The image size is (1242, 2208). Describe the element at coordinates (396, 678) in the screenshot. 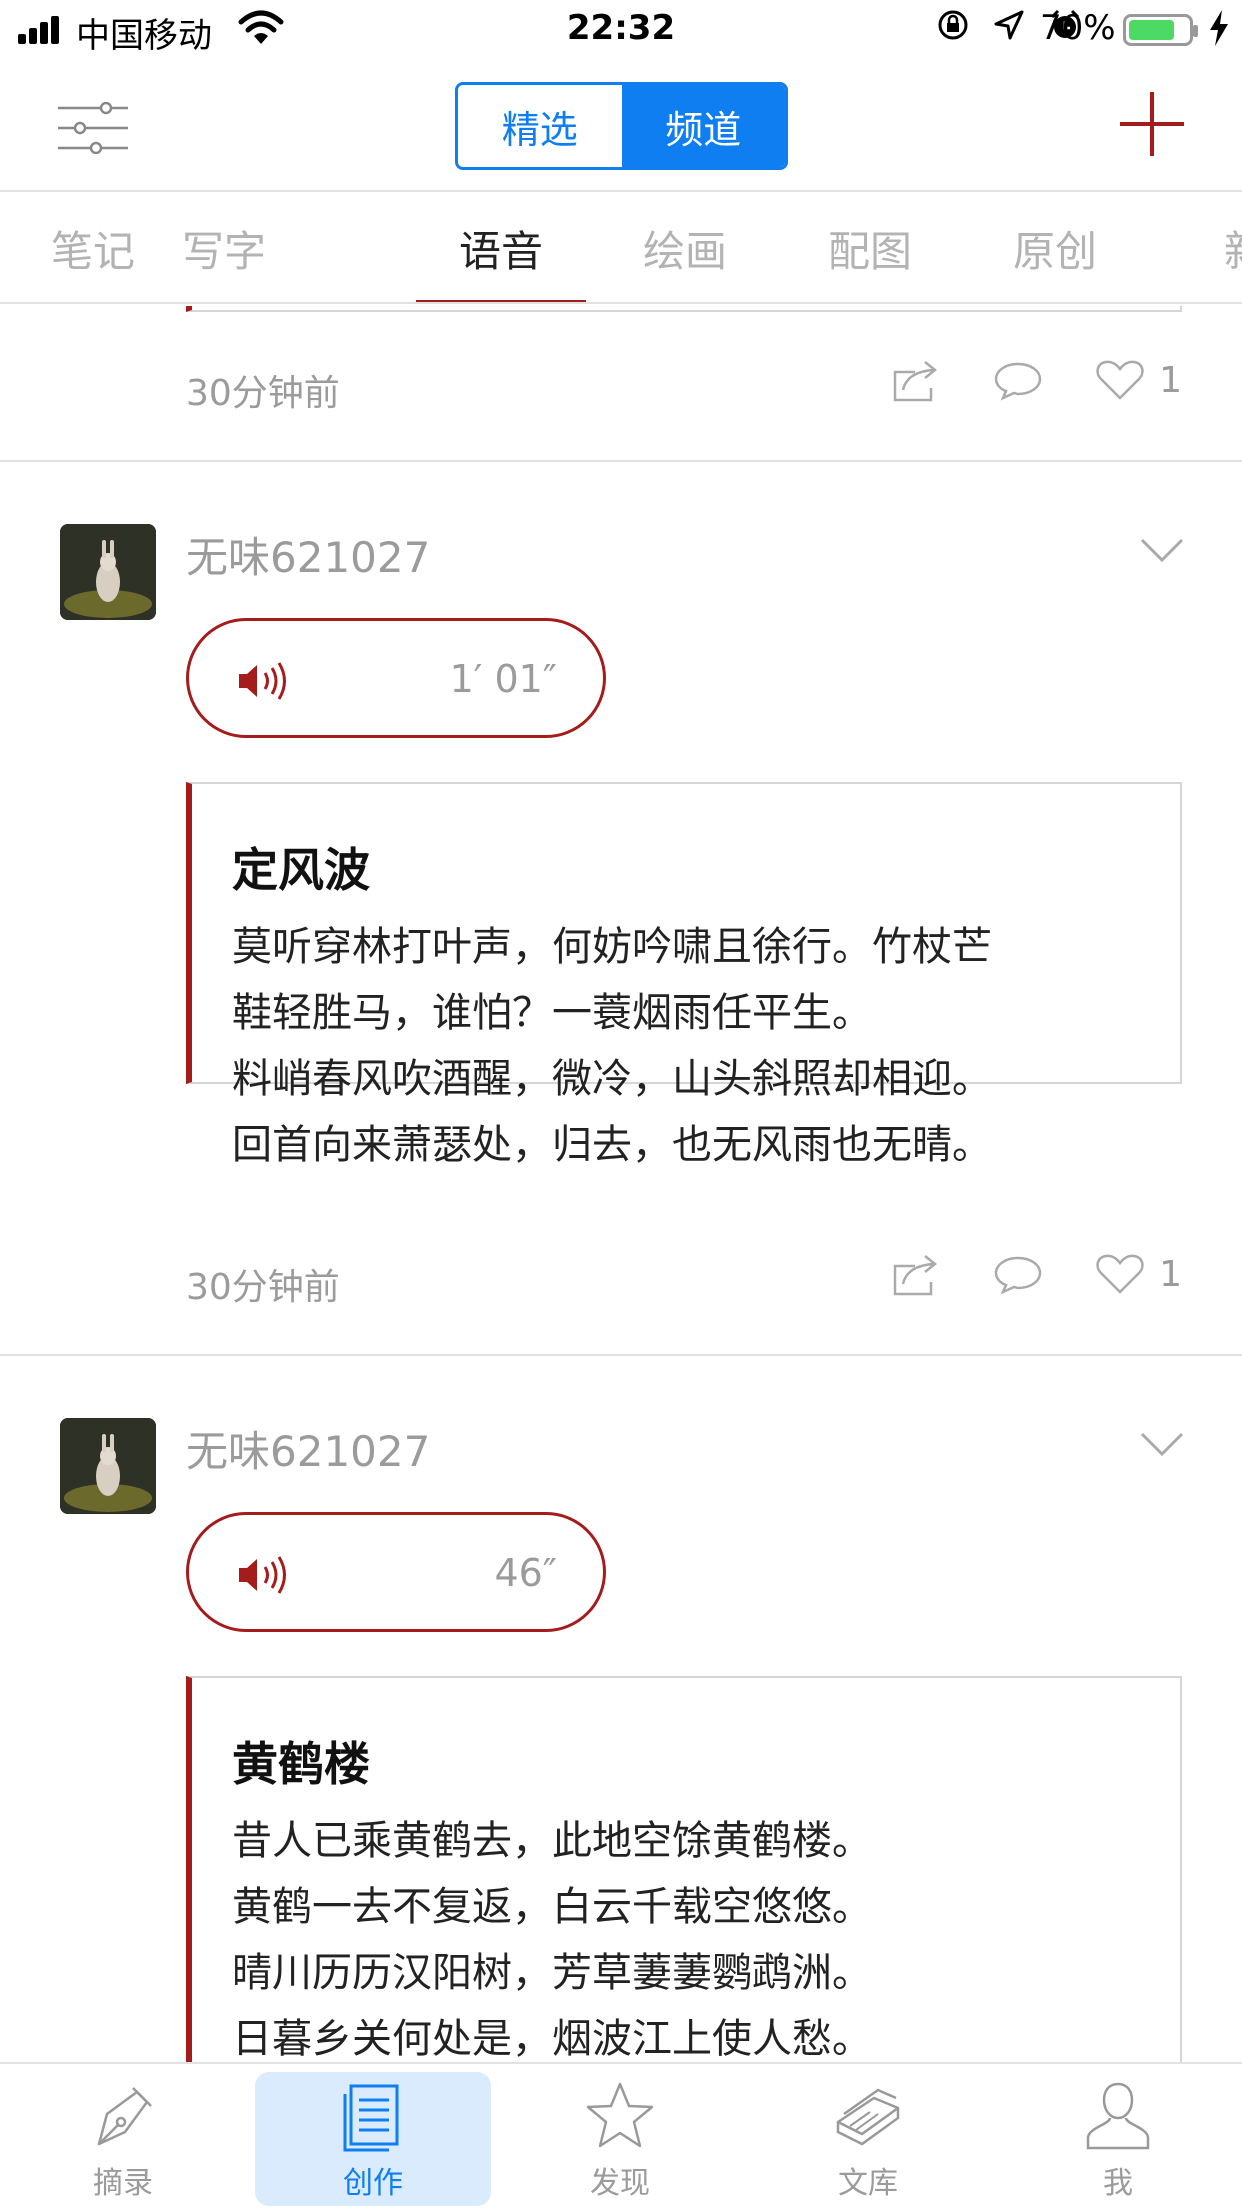

I see `voice-player-button: 1′ 01″` at that location.